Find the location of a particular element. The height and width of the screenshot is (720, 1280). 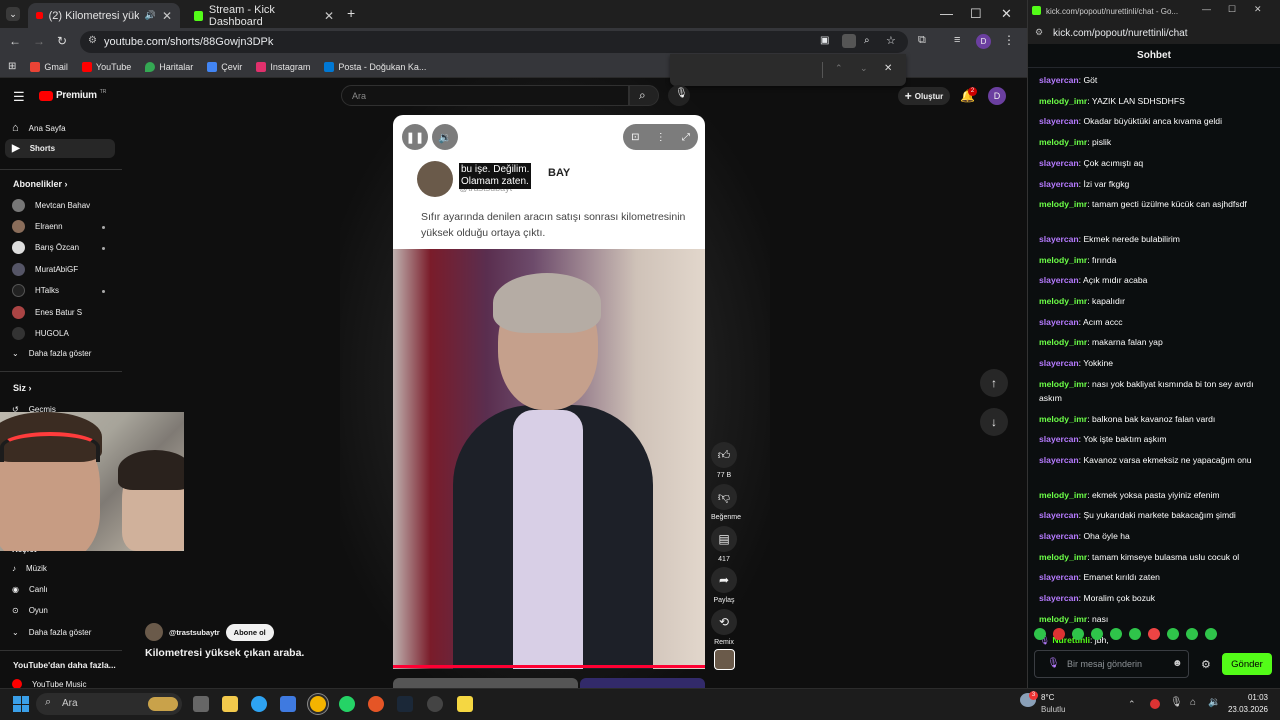

extensions-icon: ⧉ is located at coordinates (922, 40).